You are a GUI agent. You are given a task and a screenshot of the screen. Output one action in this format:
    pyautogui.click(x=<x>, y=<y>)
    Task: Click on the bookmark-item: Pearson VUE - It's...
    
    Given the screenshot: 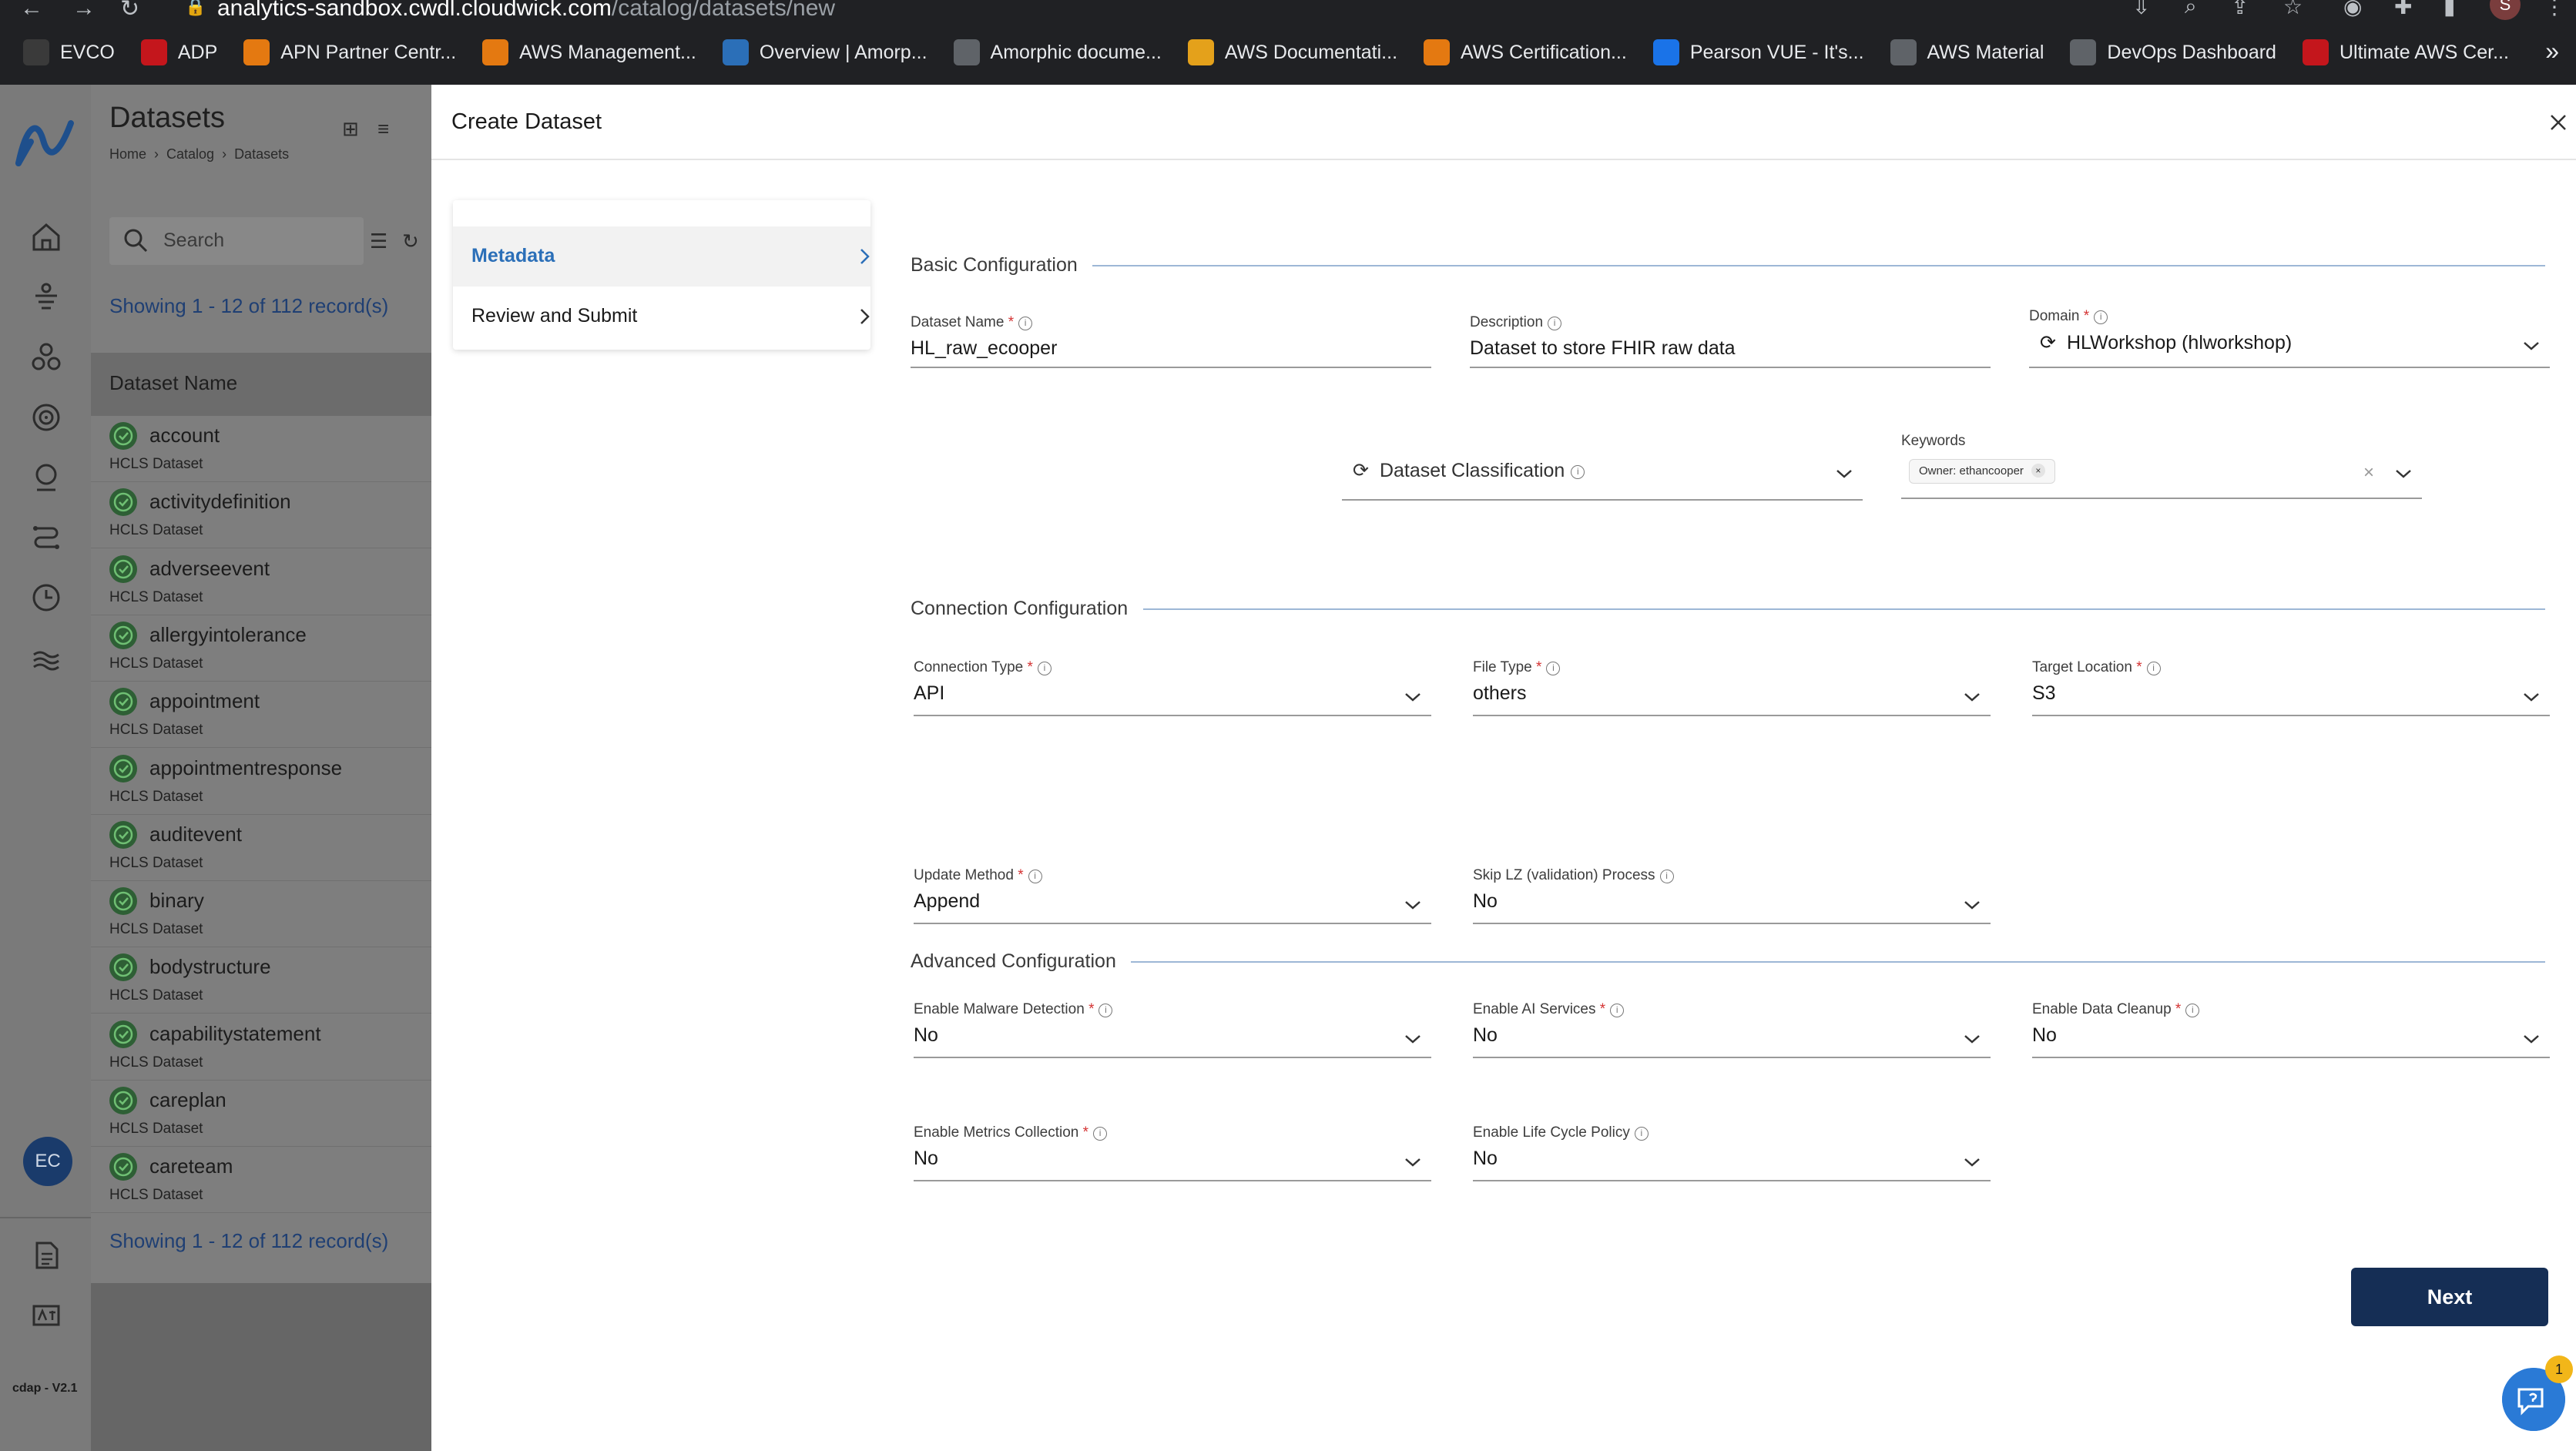 What is the action you would take?
    pyautogui.click(x=1758, y=52)
    